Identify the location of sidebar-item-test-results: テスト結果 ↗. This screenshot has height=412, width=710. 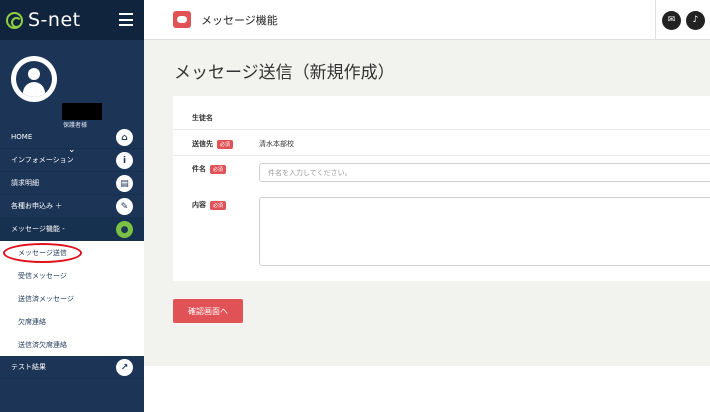
(72, 367).